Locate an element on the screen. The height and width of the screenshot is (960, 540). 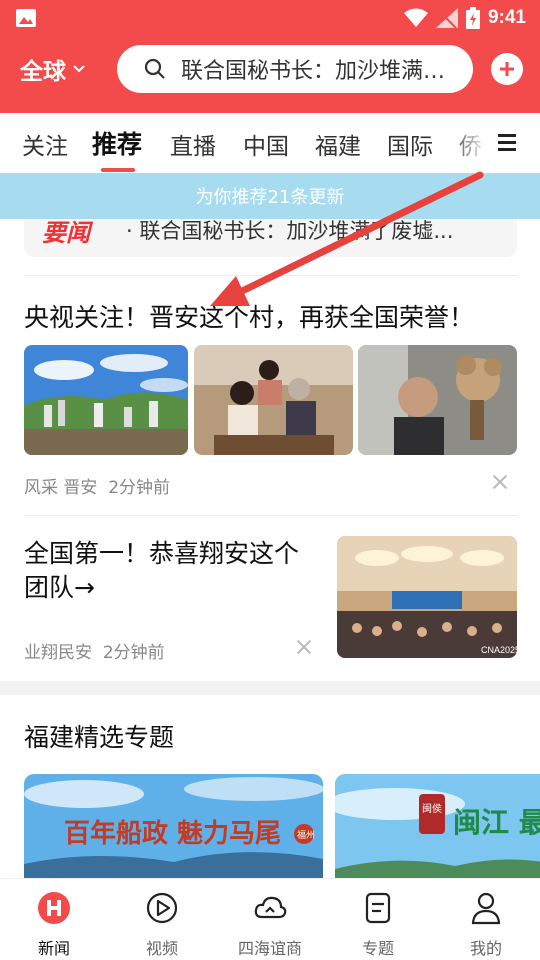
tab-fujian: 福建 is located at coordinates (338, 144).